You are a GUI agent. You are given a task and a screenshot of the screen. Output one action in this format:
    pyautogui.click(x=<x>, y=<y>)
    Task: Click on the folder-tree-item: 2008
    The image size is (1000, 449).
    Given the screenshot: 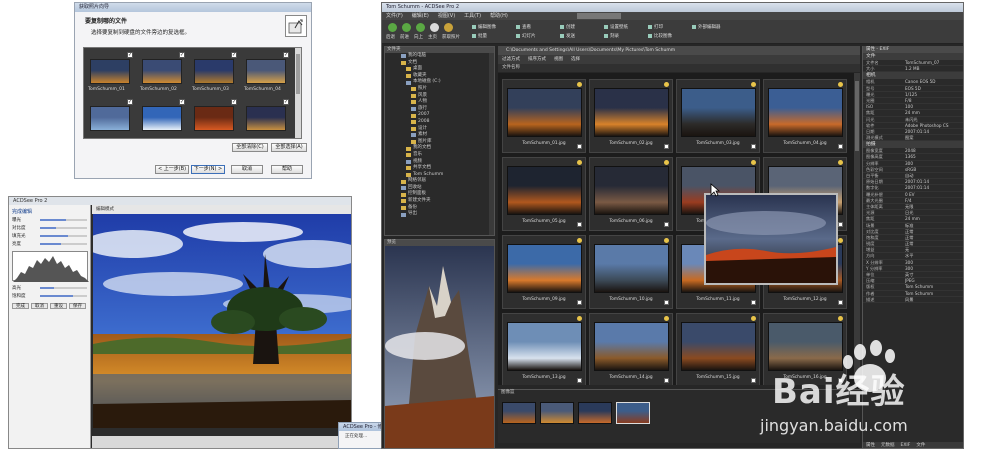 What is the action you would take?
    pyautogui.click(x=439, y=122)
    